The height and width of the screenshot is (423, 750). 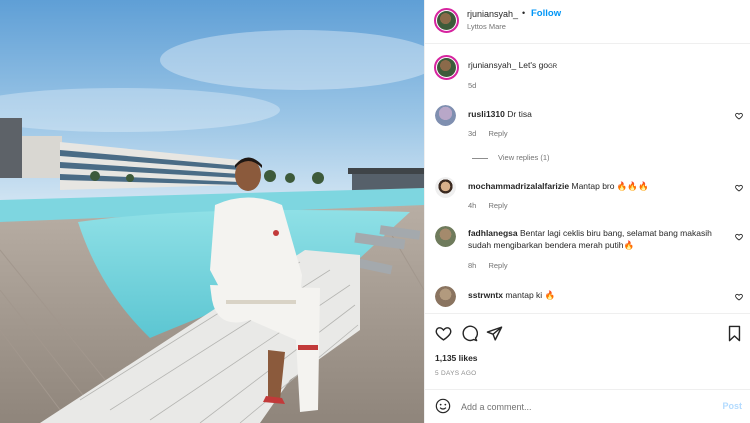 What do you see at coordinates (493, 233) in the screenshot?
I see `comment-username: fadhlanegsa` at bounding box center [493, 233].